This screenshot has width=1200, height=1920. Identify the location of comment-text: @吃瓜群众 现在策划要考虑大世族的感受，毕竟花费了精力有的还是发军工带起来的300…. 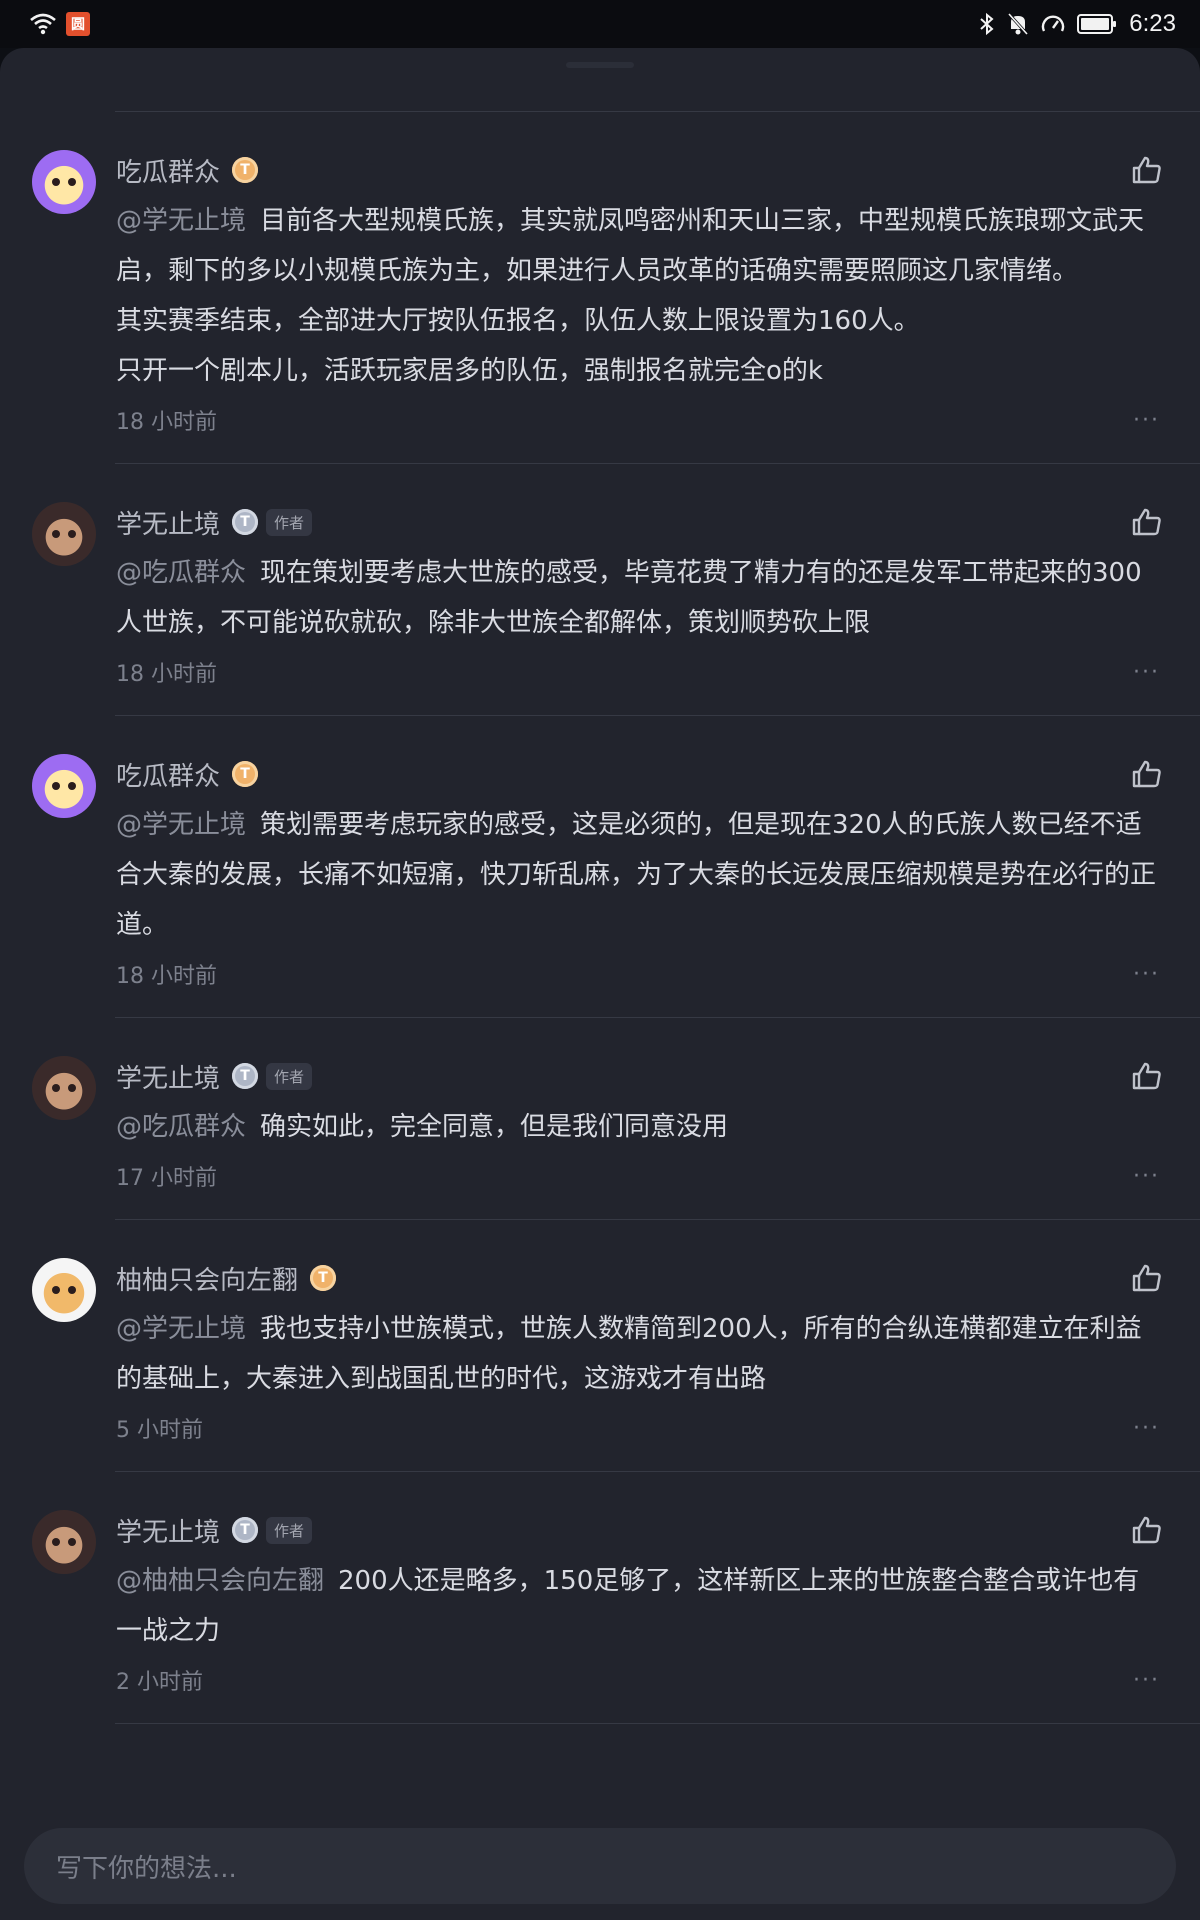
(638, 598).